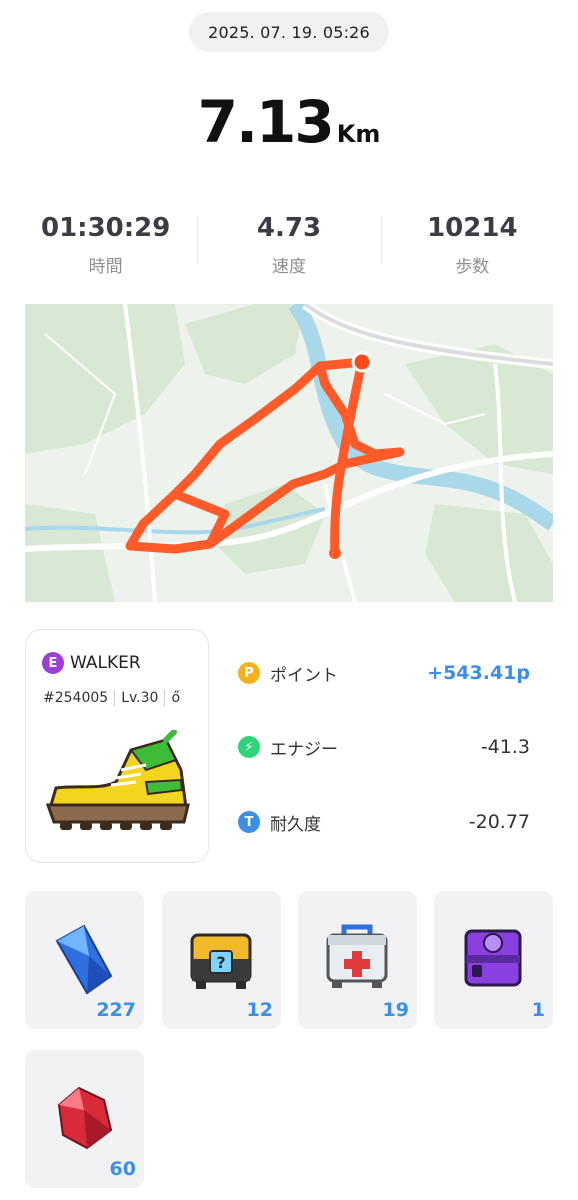  Describe the element at coordinates (358, 134) in the screenshot. I see `distance-unit: Km` at that location.